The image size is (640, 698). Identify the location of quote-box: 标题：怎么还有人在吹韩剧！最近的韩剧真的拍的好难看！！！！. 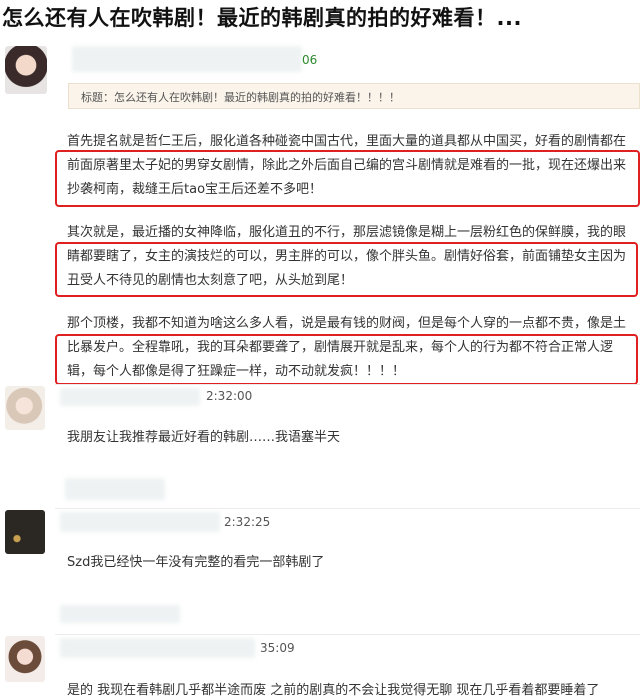
(354, 96).